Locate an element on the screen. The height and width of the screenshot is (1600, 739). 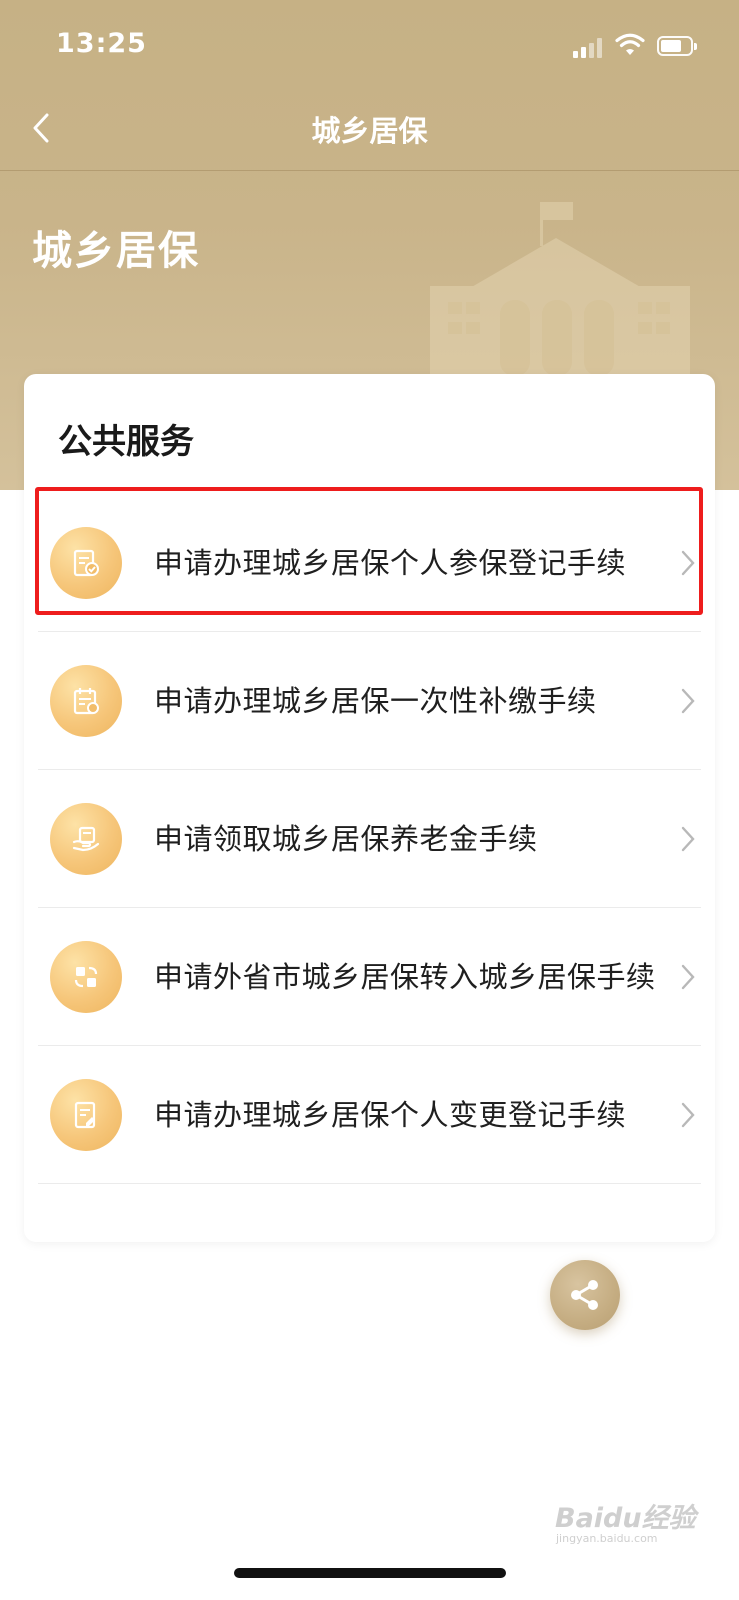
service-item-change-registration: 申请办理城乡居保个人变更登记手续 is located at coordinates (369, 1115).